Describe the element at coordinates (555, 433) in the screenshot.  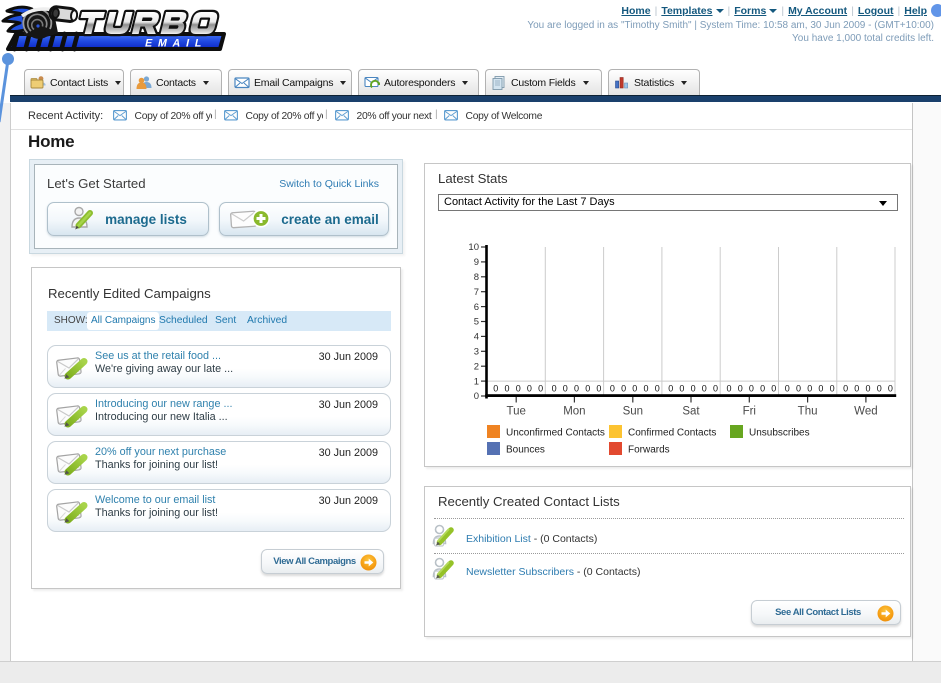
I see `svg-text: Unconfirmed Contacts` at that location.